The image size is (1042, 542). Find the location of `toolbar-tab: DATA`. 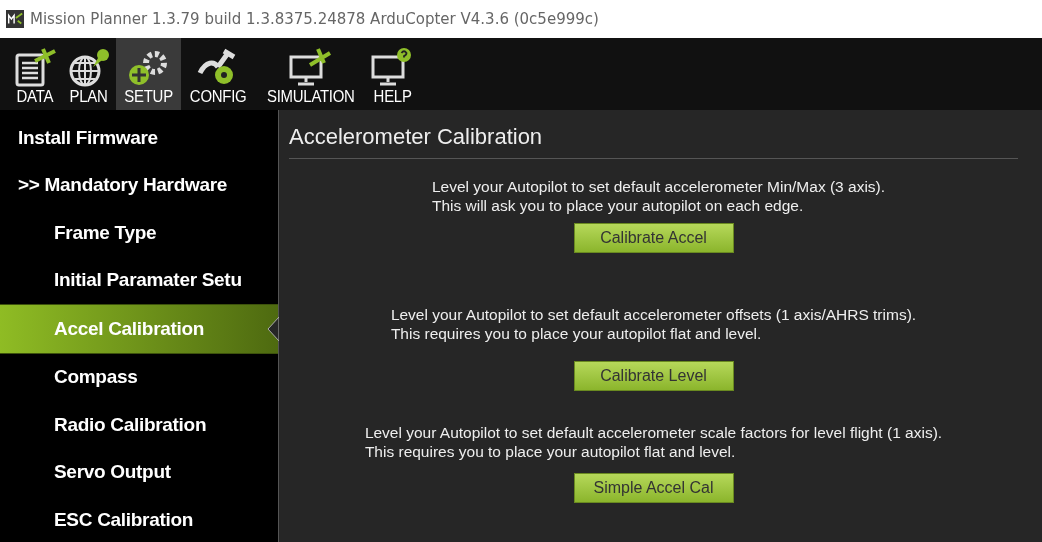

toolbar-tab: DATA is located at coordinates (35, 74).